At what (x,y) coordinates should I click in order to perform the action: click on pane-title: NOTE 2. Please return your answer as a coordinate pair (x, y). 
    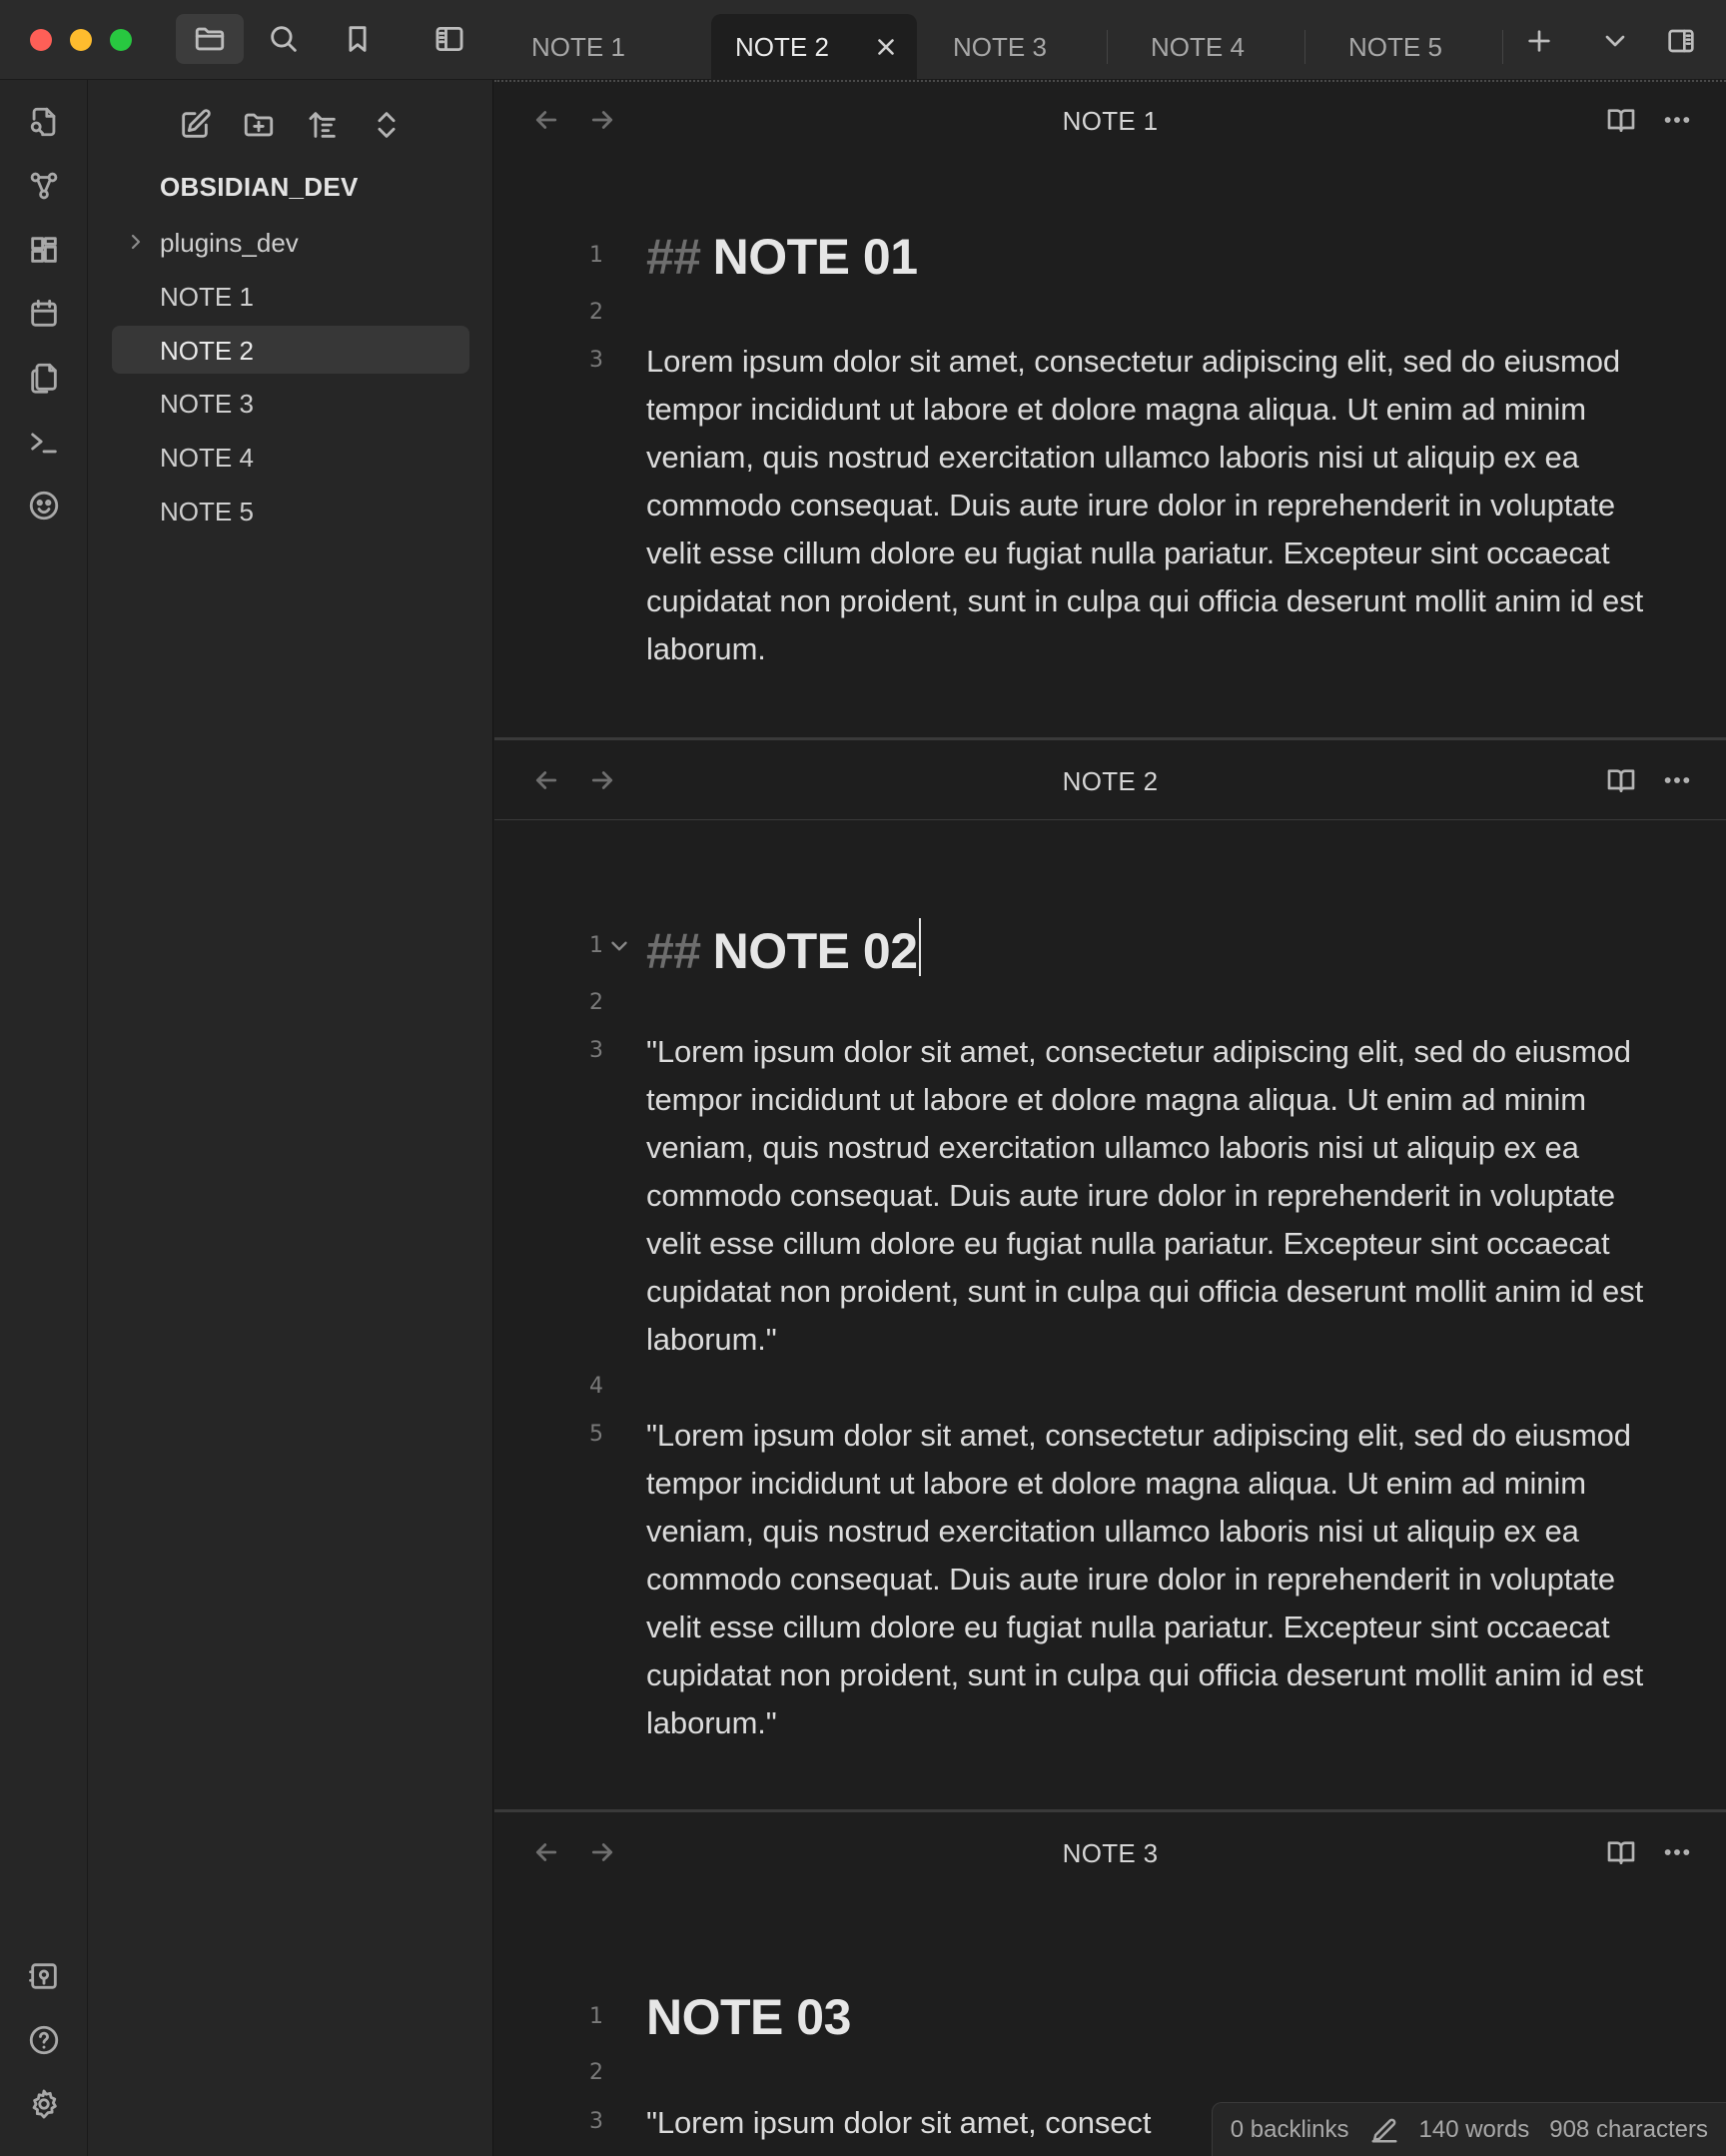
    Looking at the image, I should click on (1110, 781).